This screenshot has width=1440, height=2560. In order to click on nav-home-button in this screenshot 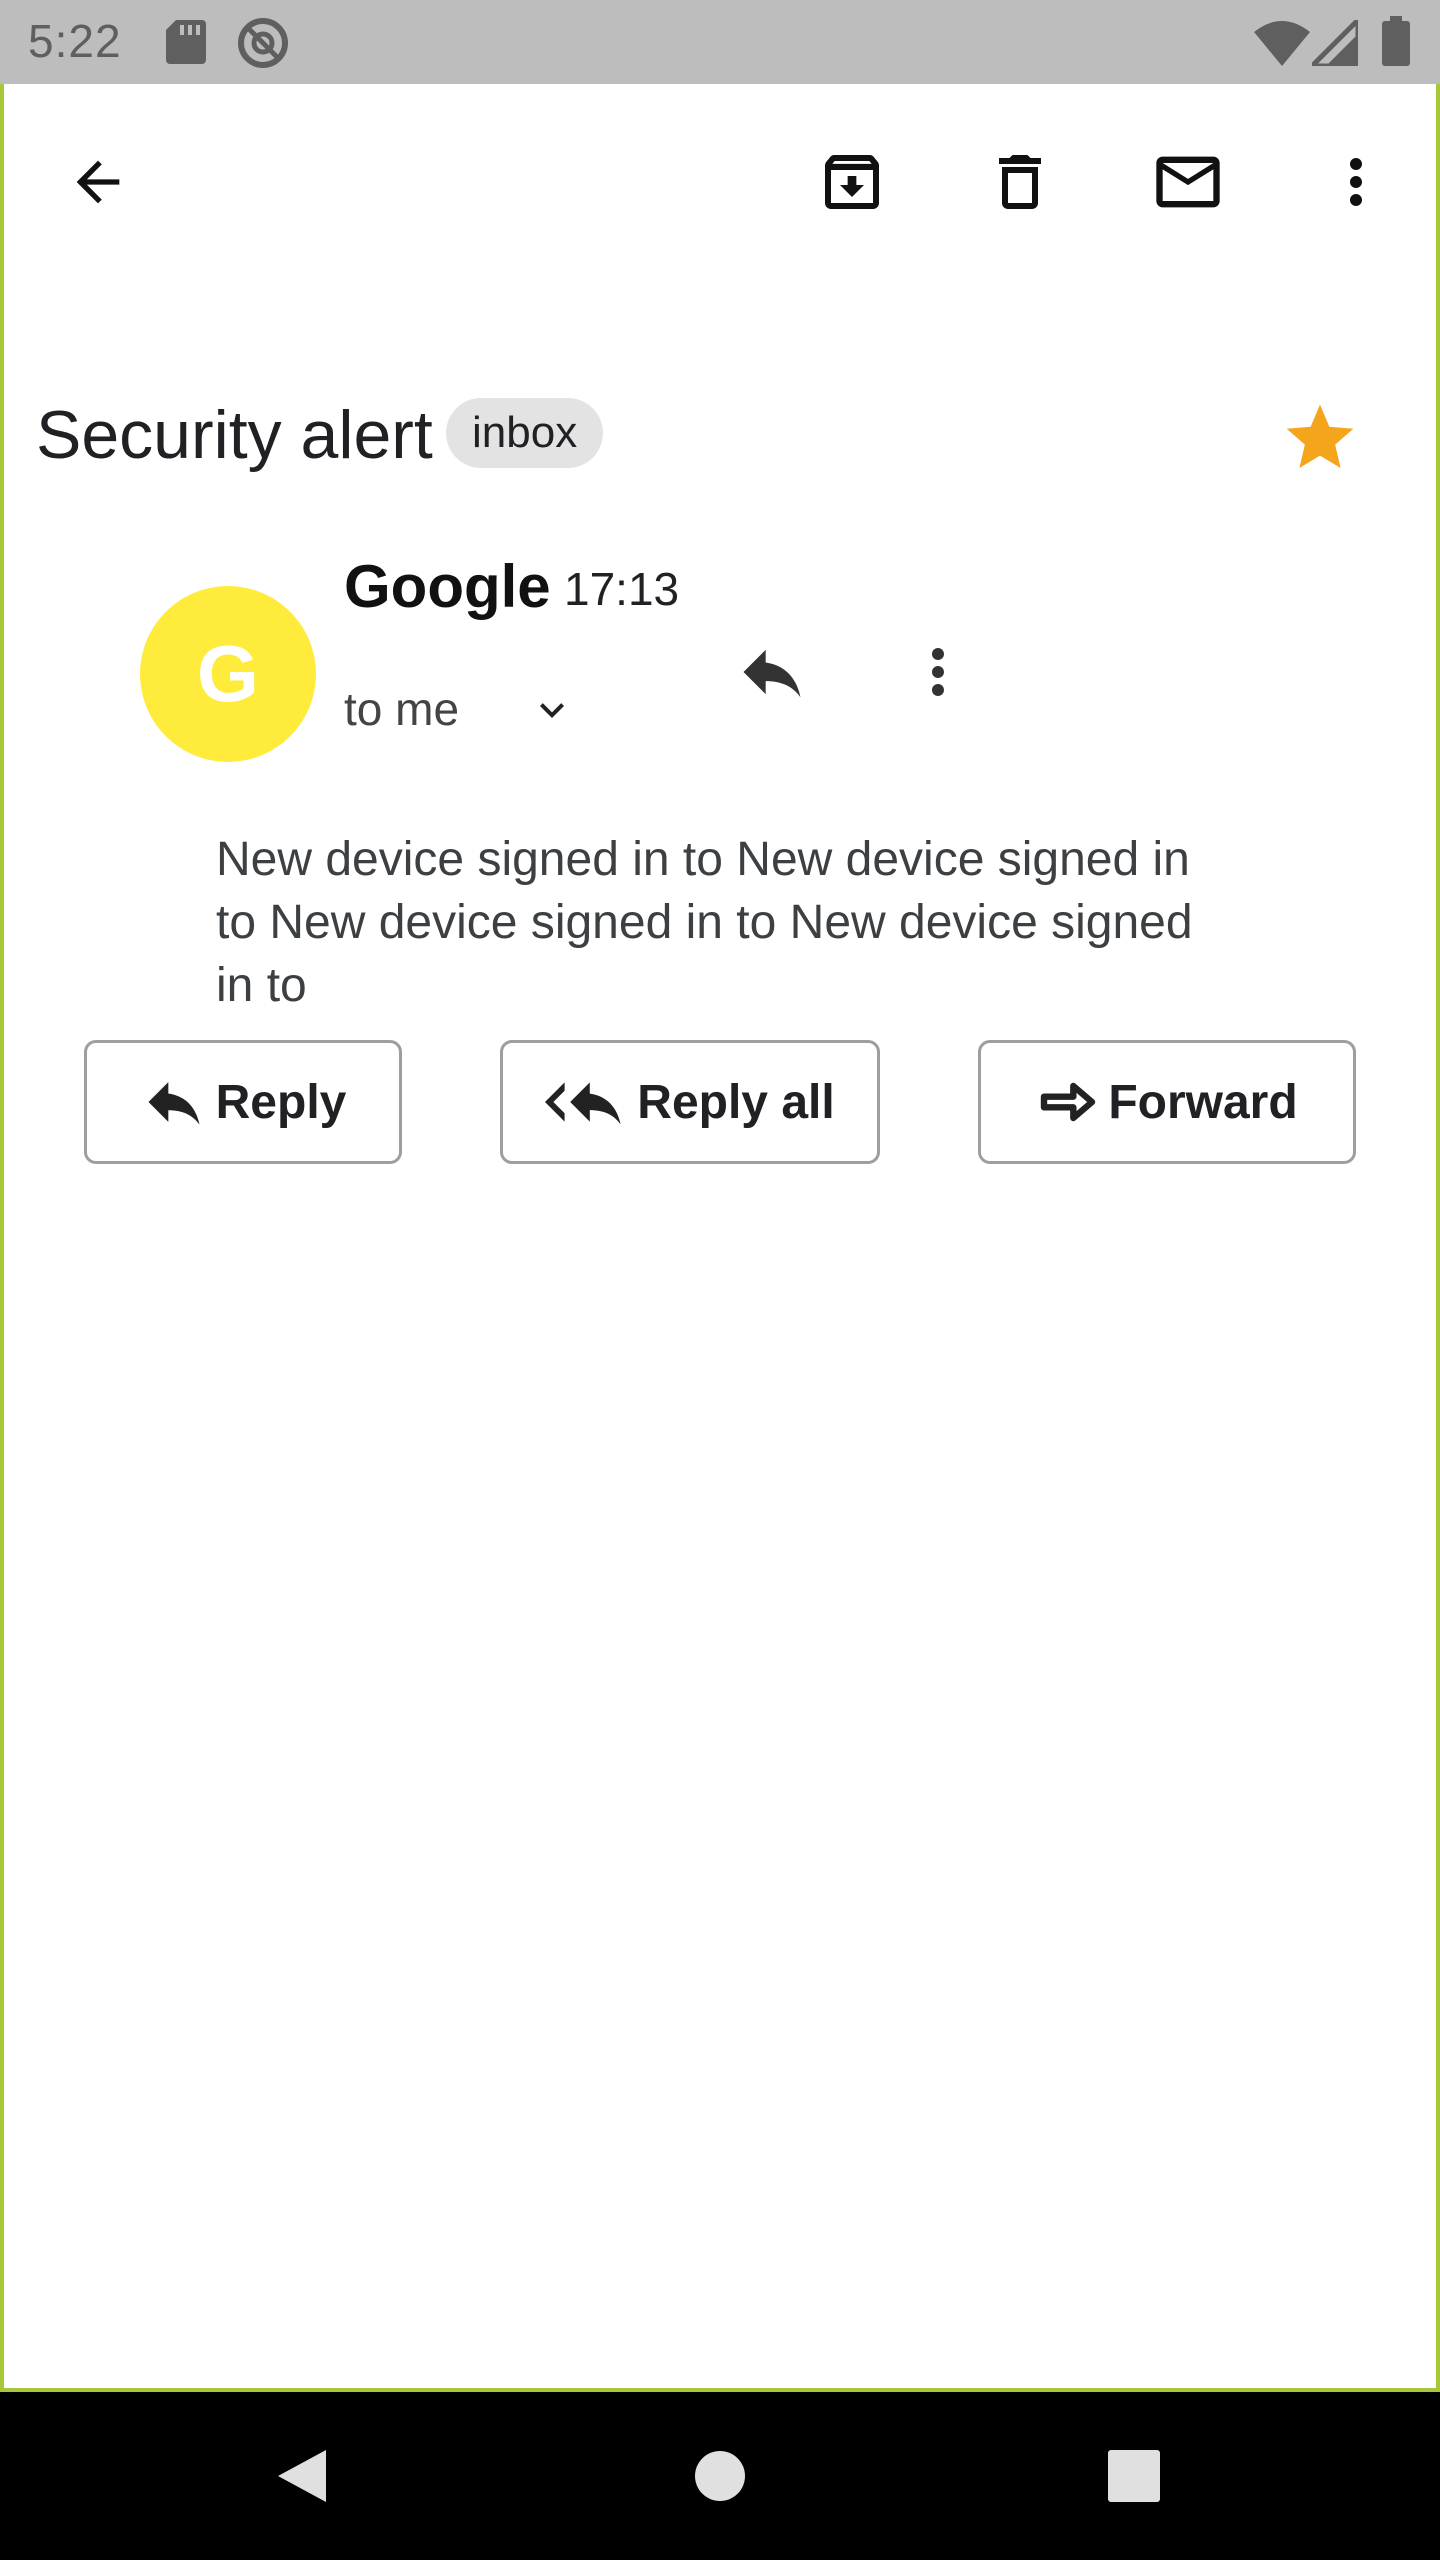, I will do `click(720, 2476)`.